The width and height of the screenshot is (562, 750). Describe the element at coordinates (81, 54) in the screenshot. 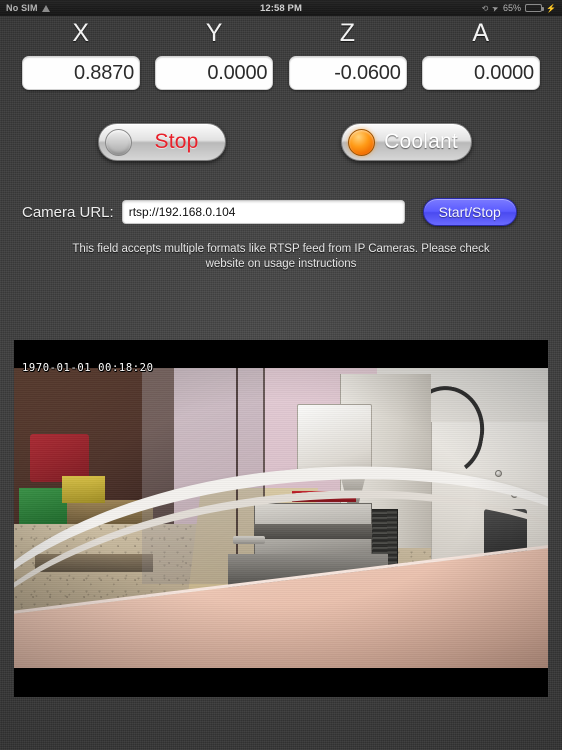

I see `axis-x: X 0.8870` at that location.